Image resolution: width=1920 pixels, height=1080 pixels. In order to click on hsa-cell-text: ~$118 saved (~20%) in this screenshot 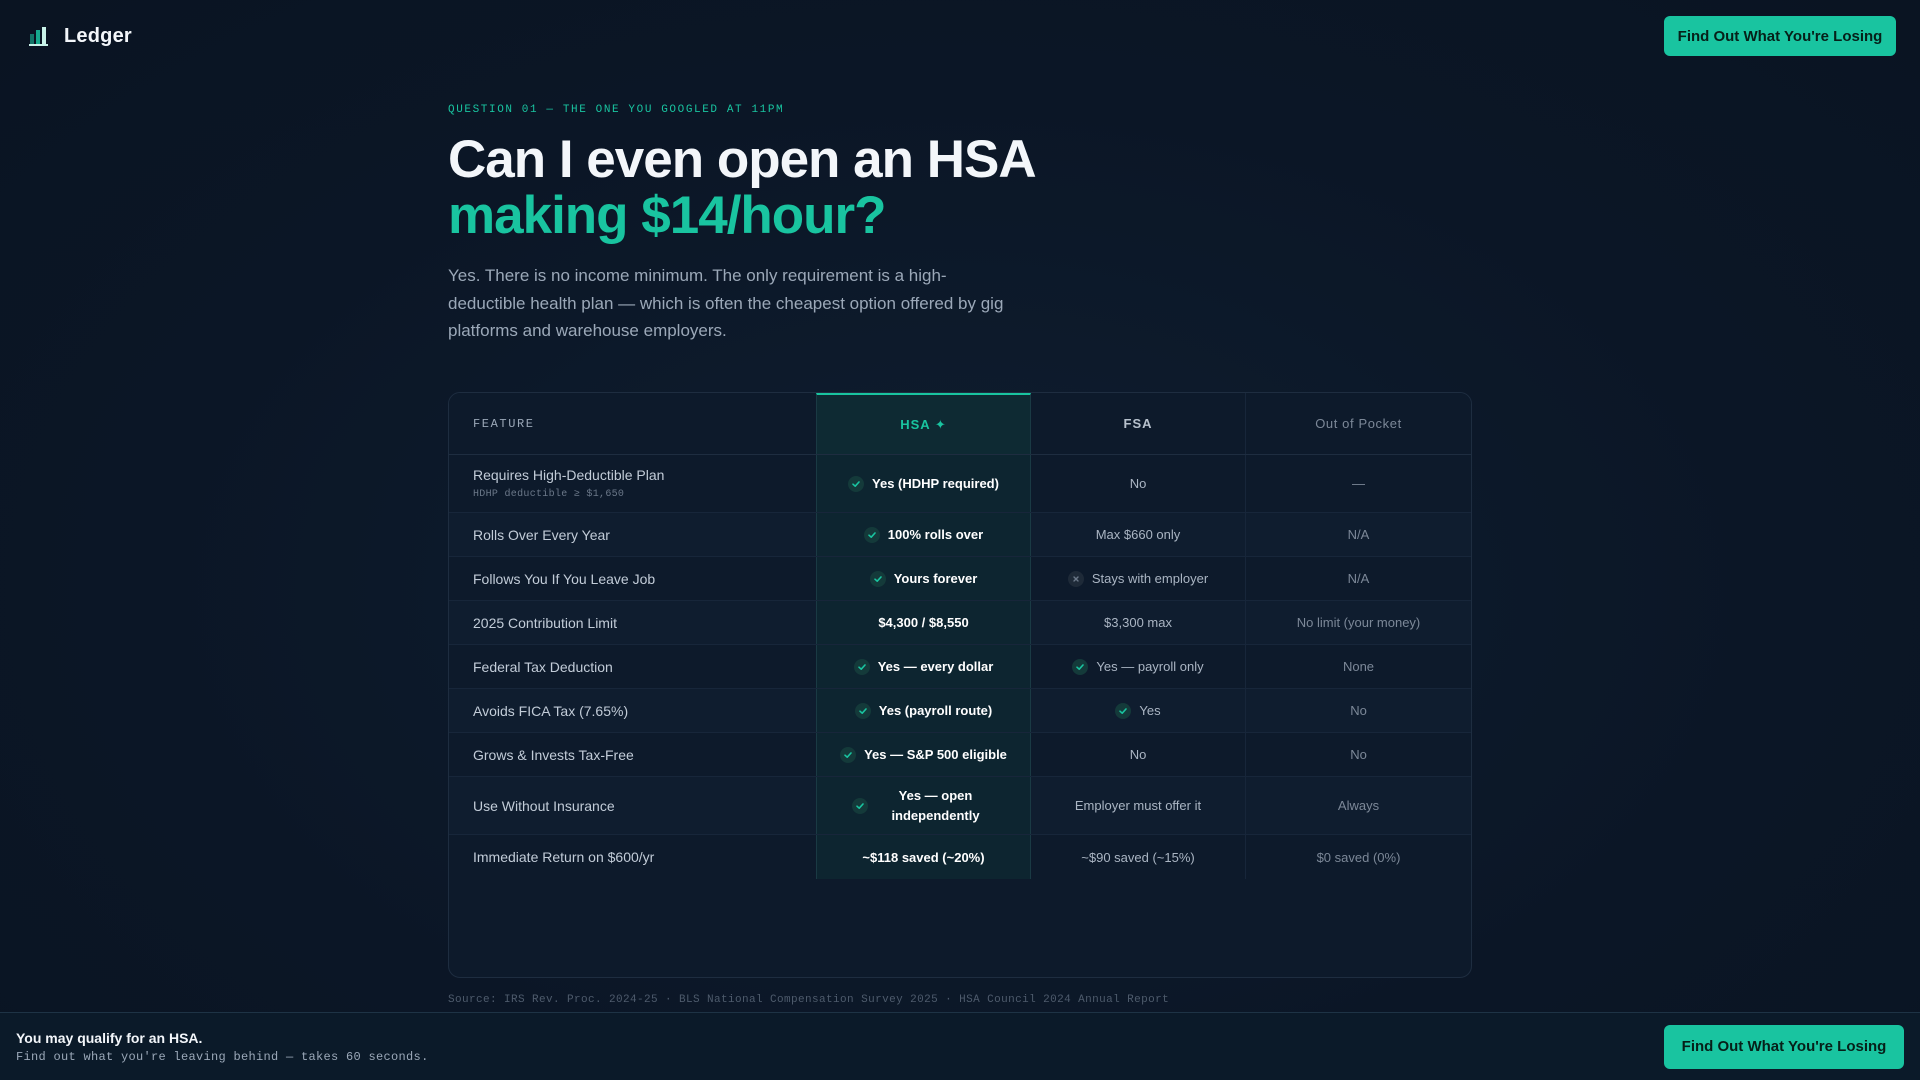, I will do `click(923, 857)`.